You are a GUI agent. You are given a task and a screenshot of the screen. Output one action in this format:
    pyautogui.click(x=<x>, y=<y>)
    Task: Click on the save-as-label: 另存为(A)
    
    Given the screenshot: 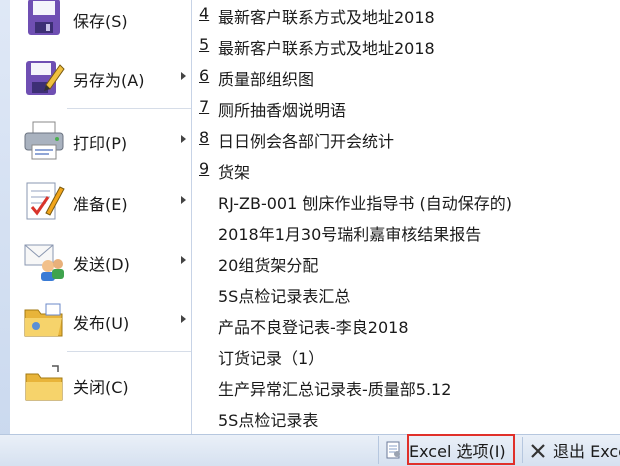 What is the action you would take?
    pyautogui.click(x=109, y=80)
    